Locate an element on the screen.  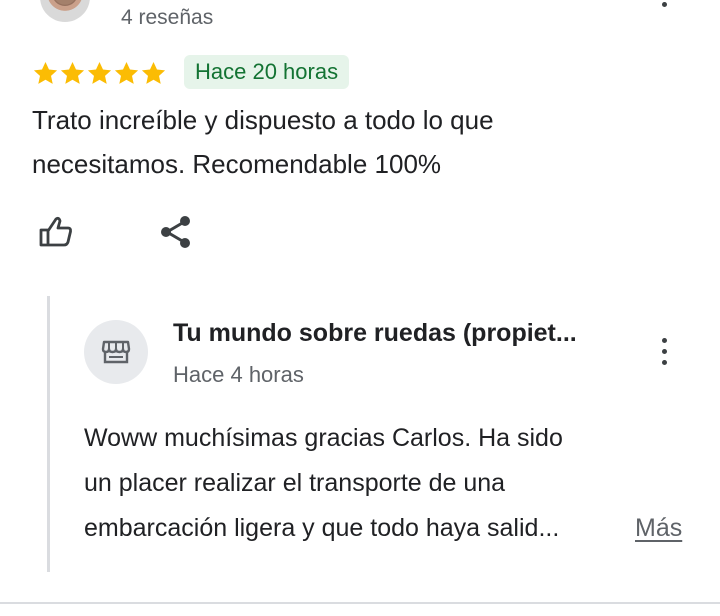
reply-line: Woww muchísimas gracias Carlos. Ha sido is located at coordinates (323, 438).